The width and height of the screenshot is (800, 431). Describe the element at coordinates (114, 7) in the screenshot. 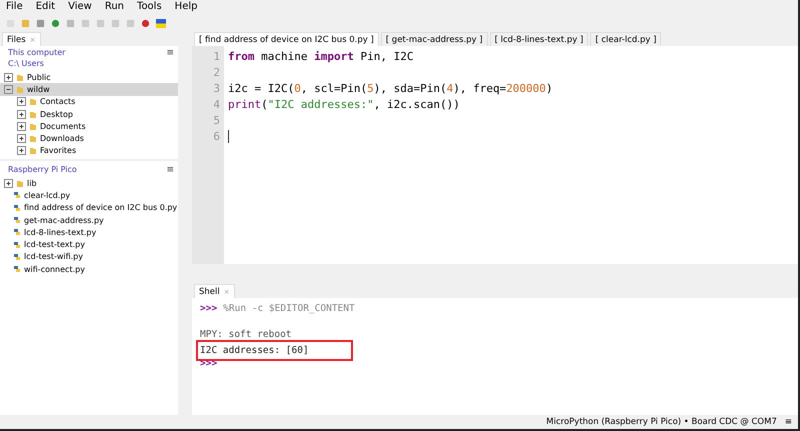

I see `menu-item: Run` at that location.